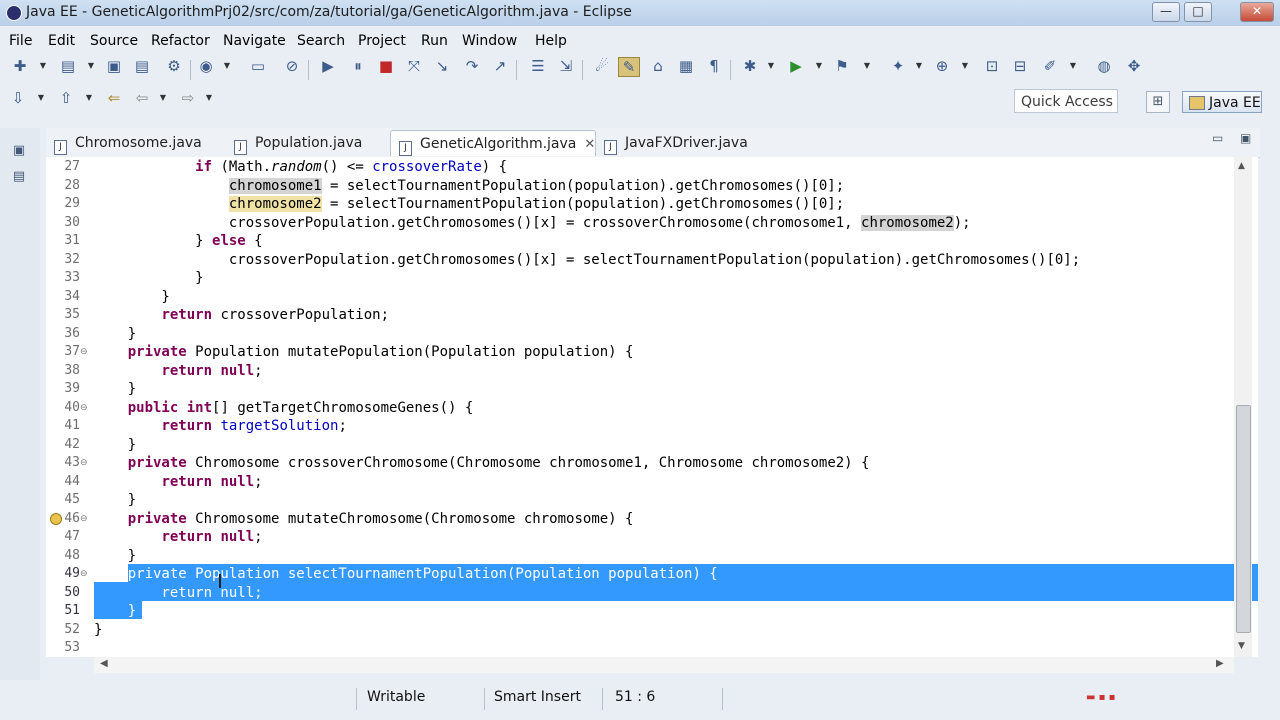 The image size is (1280, 720). Describe the element at coordinates (714, 66) in the screenshot. I see `paragraph-icon: ¶` at that location.